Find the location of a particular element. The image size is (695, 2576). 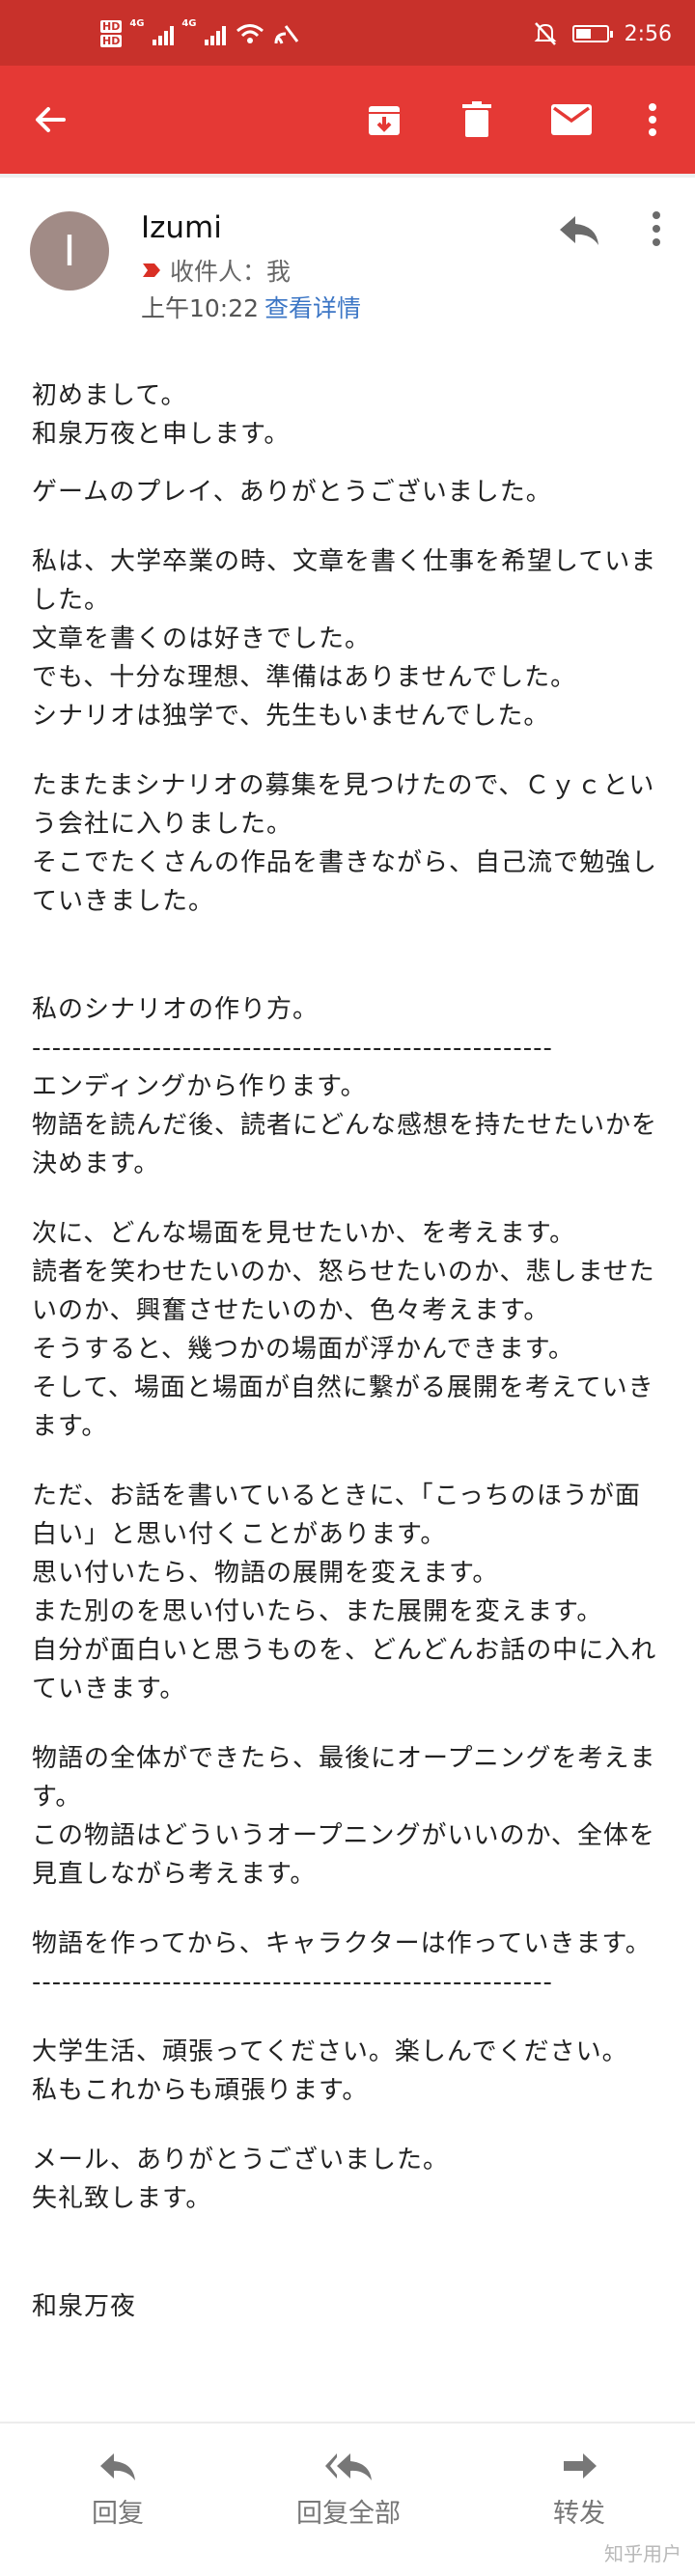

email-time: 上午10:22 is located at coordinates (200, 308).